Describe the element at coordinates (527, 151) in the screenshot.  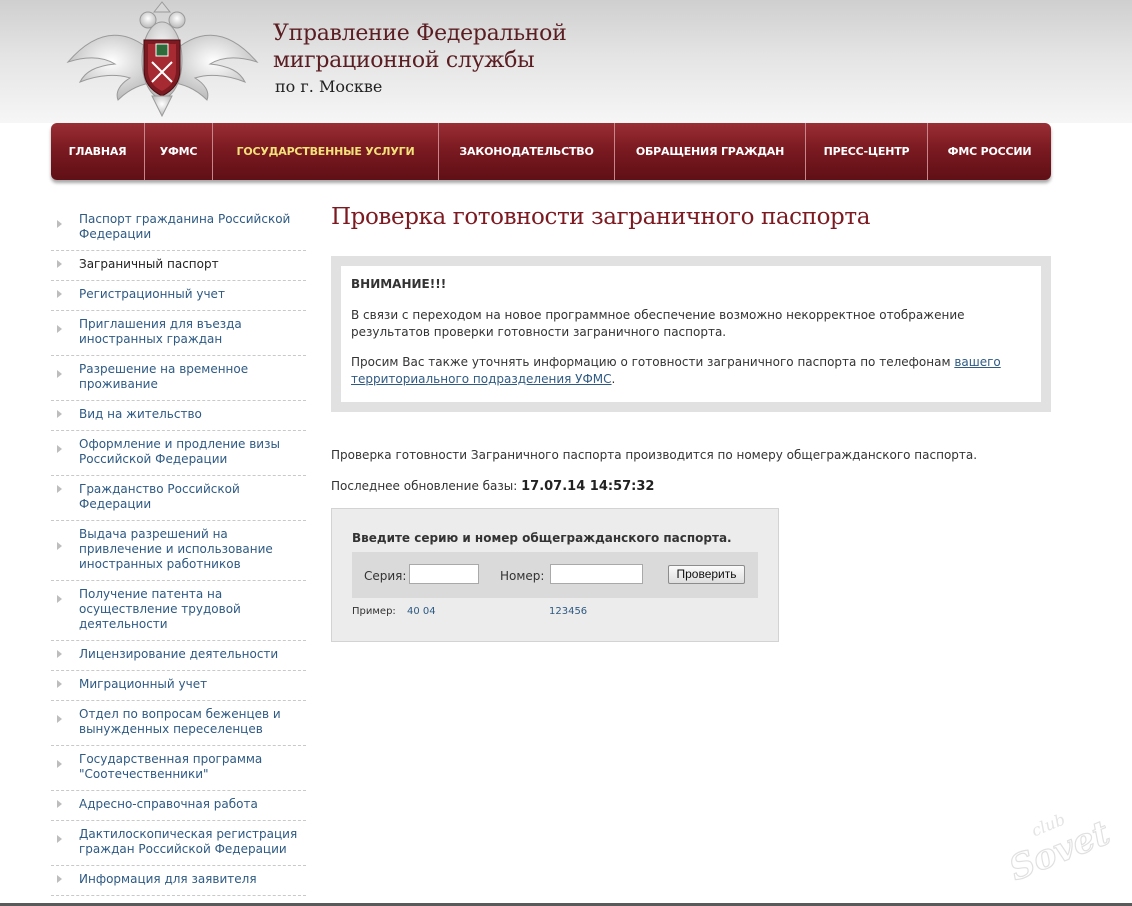
I see `nav-item-legislation: ЗАКОНОДАТЕЛЬСТВО` at that location.